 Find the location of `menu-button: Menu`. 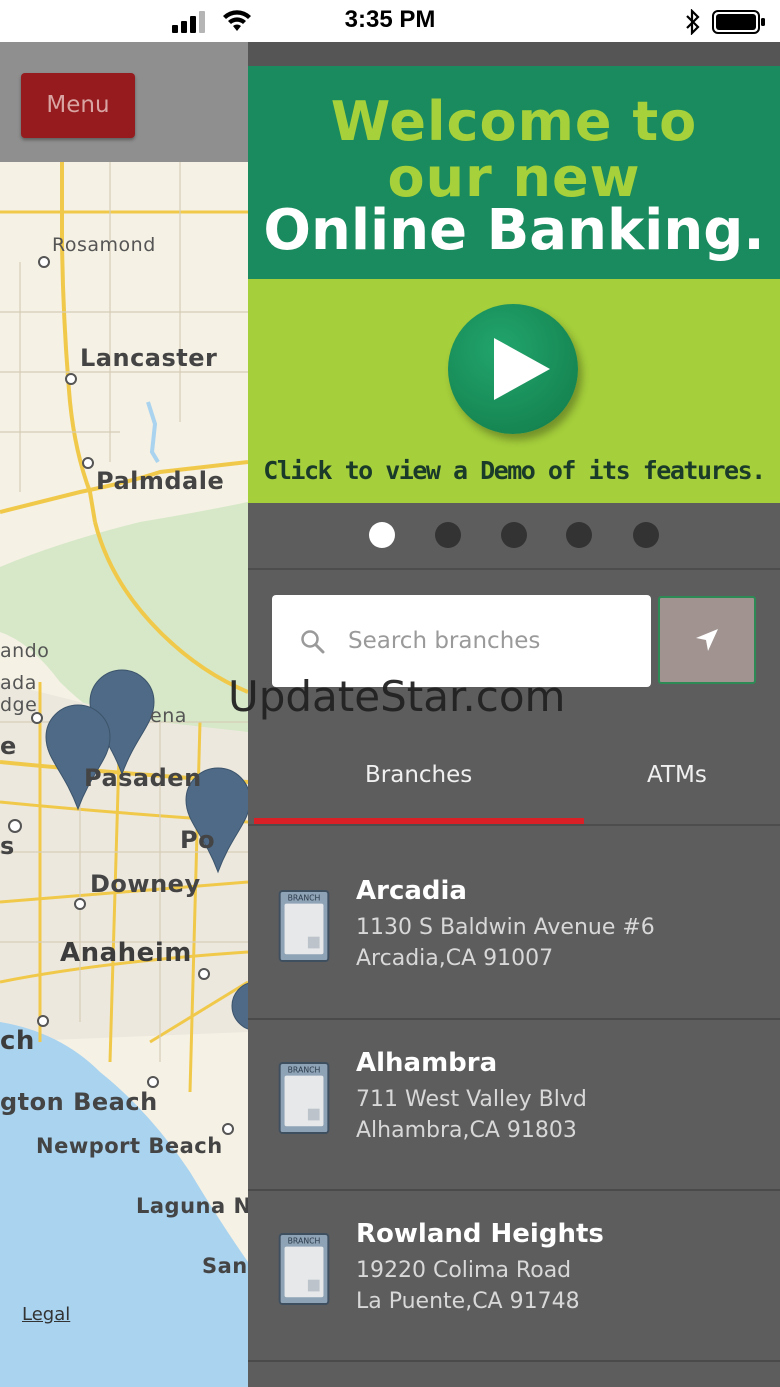

menu-button: Menu is located at coordinates (78, 105).